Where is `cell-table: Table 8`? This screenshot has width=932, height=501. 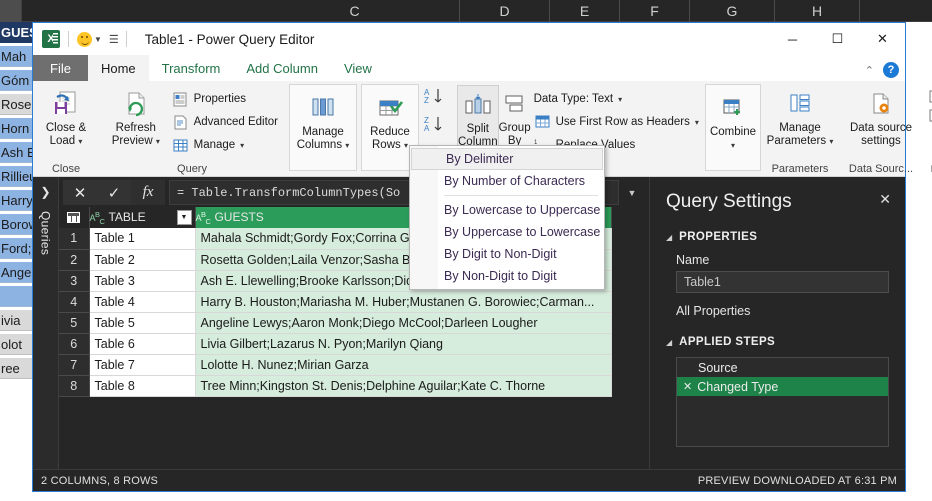
cell-table: Table 8 is located at coordinates (142, 386).